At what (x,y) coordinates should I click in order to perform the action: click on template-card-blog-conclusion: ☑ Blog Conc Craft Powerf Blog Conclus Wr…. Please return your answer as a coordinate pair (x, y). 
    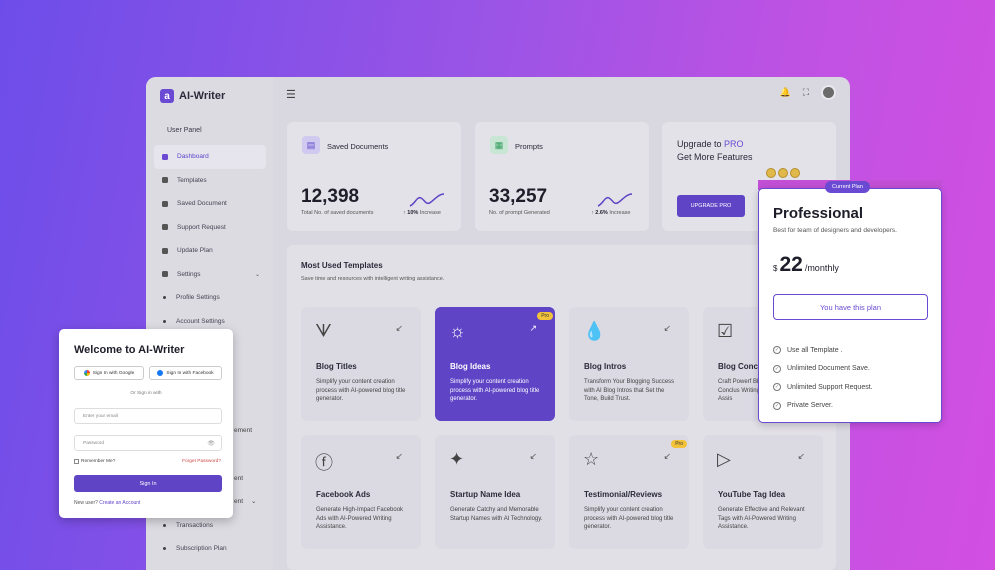
    Looking at the image, I should click on (730, 364).